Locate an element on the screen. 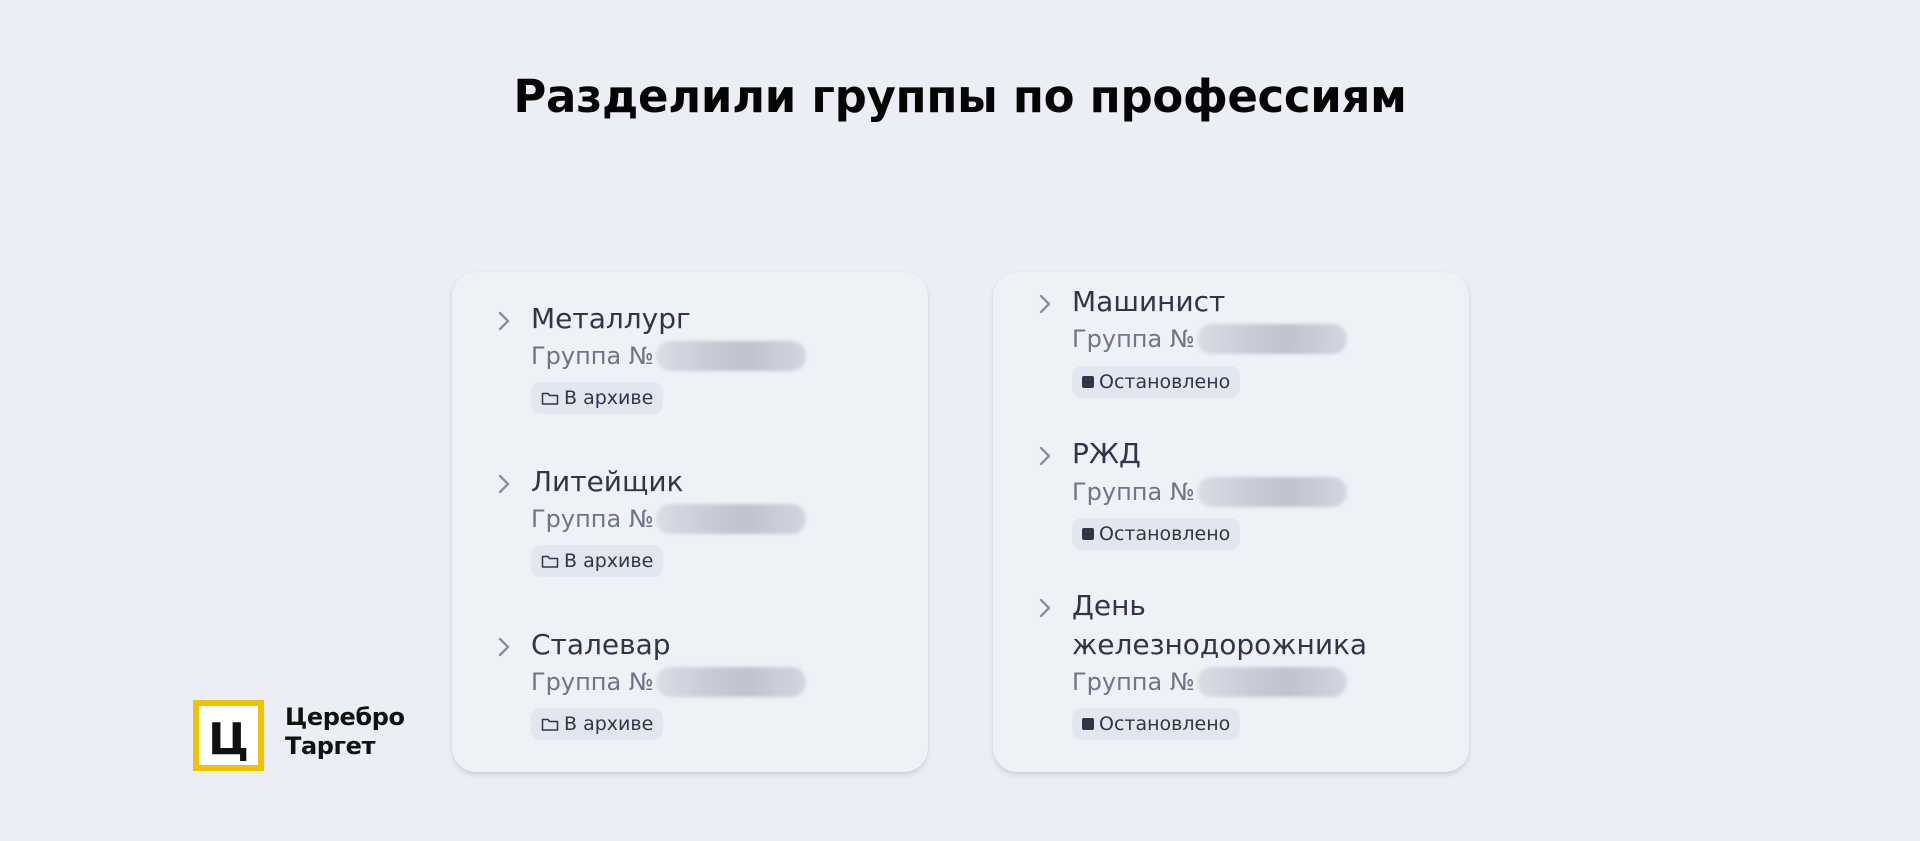 Image resolution: width=1920 pixels, height=841 pixels. brand-name: Церебро Таргет is located at coordinates (345, 732).